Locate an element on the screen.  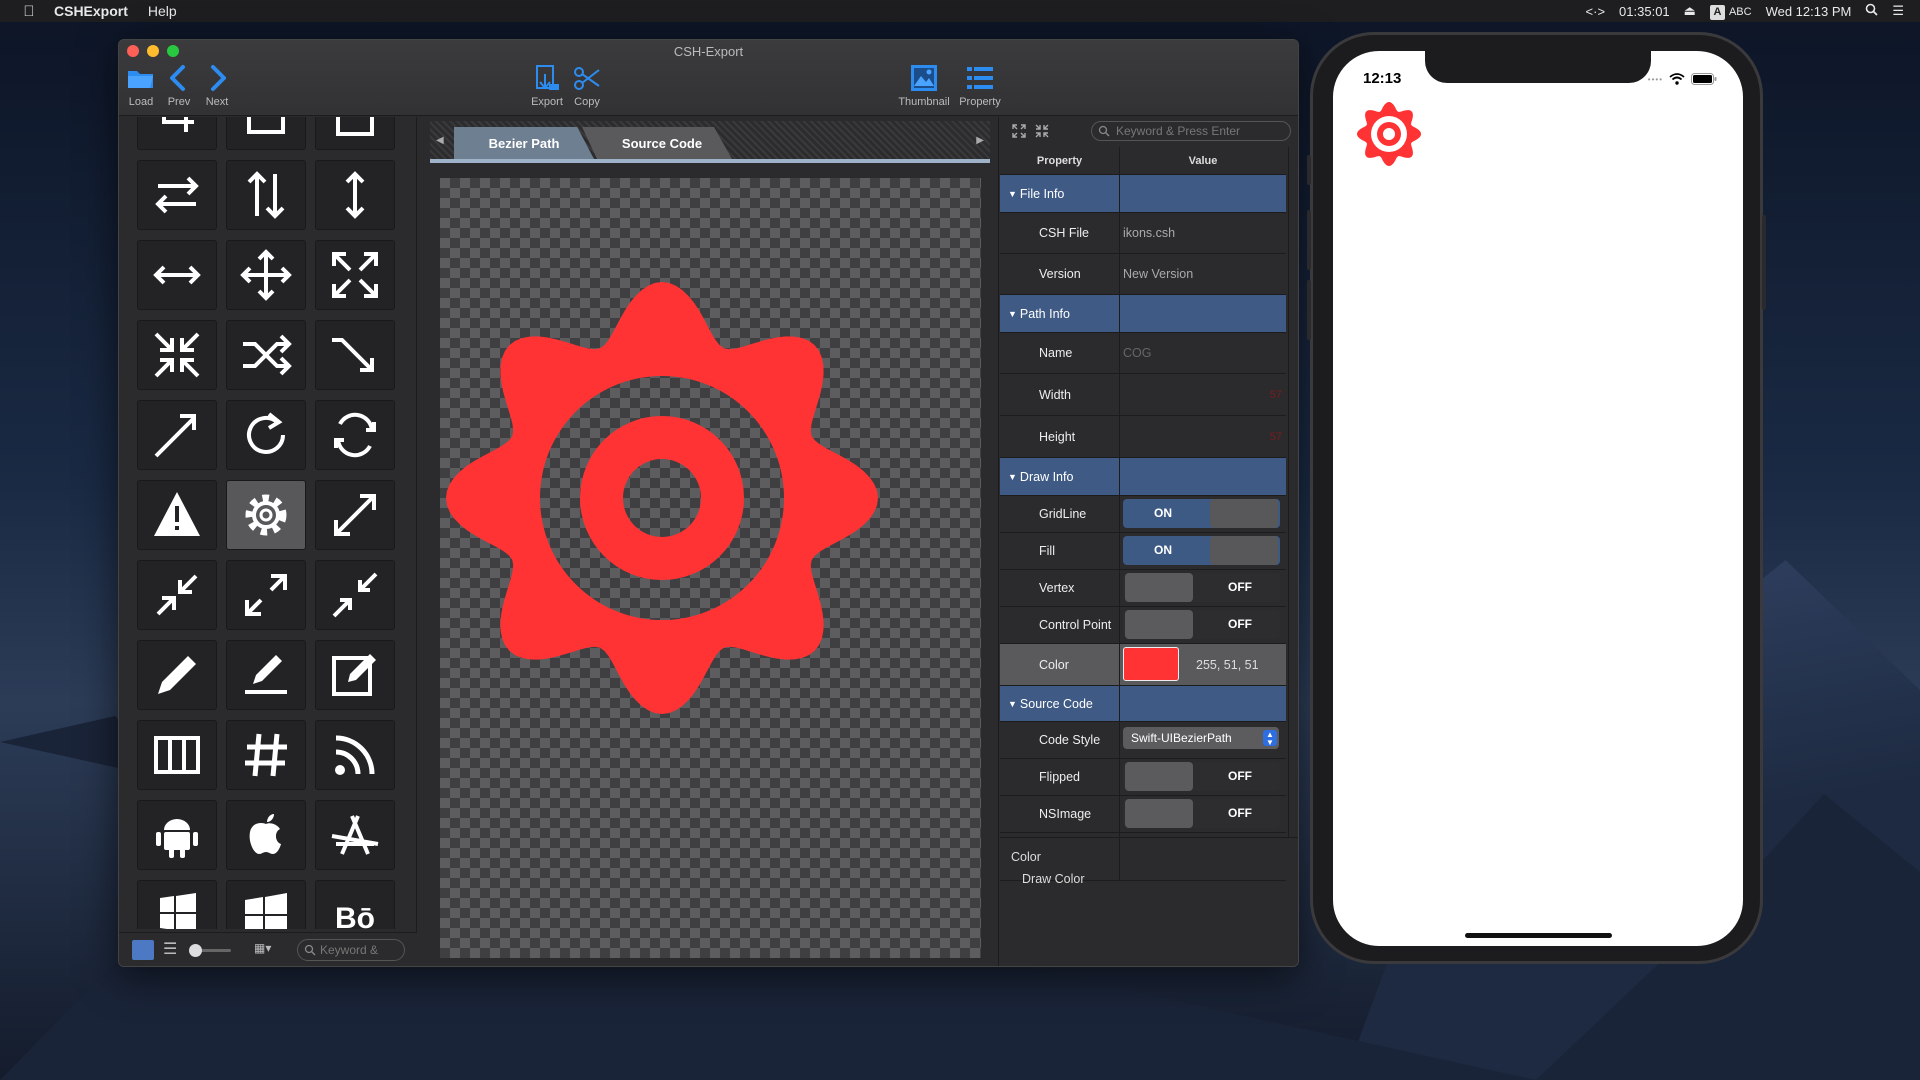
edit-underline-icon is located at coordinates (266, 674).